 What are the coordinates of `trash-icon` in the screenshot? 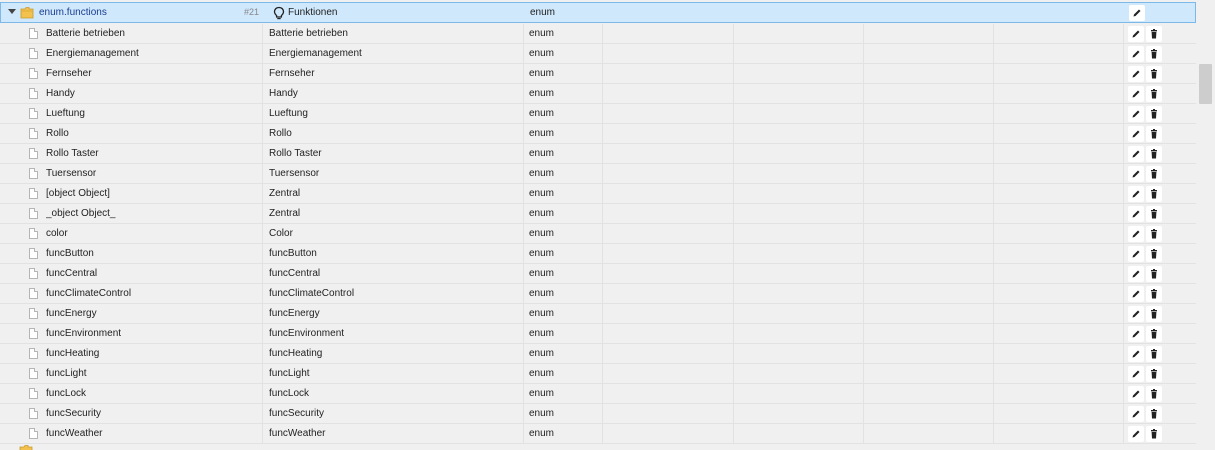 It's located at (1154, 294).